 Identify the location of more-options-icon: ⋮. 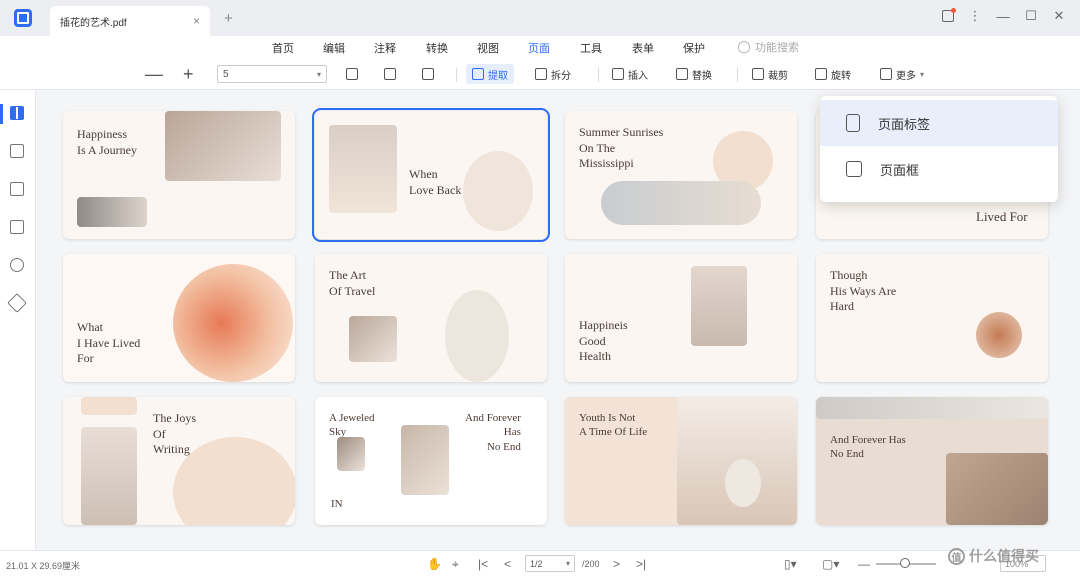
(975, 16).